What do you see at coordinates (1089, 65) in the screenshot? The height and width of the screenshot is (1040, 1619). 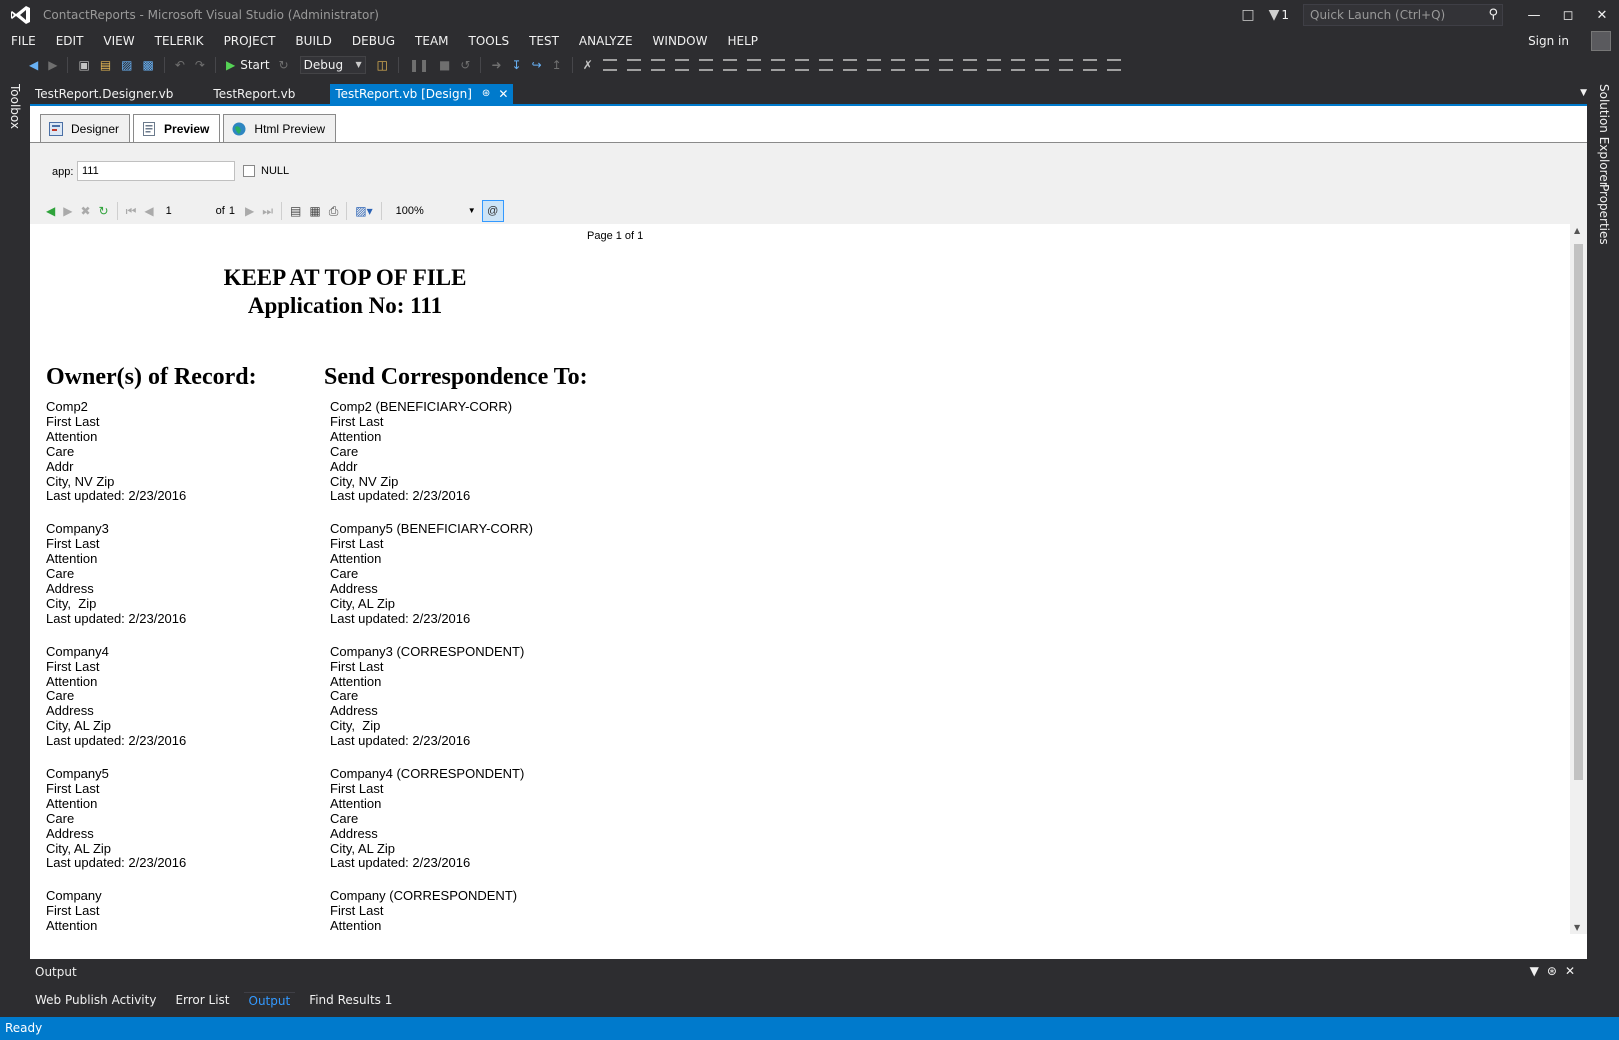 I see `next-bookmark-icon` at bounding box center [1089, 65].